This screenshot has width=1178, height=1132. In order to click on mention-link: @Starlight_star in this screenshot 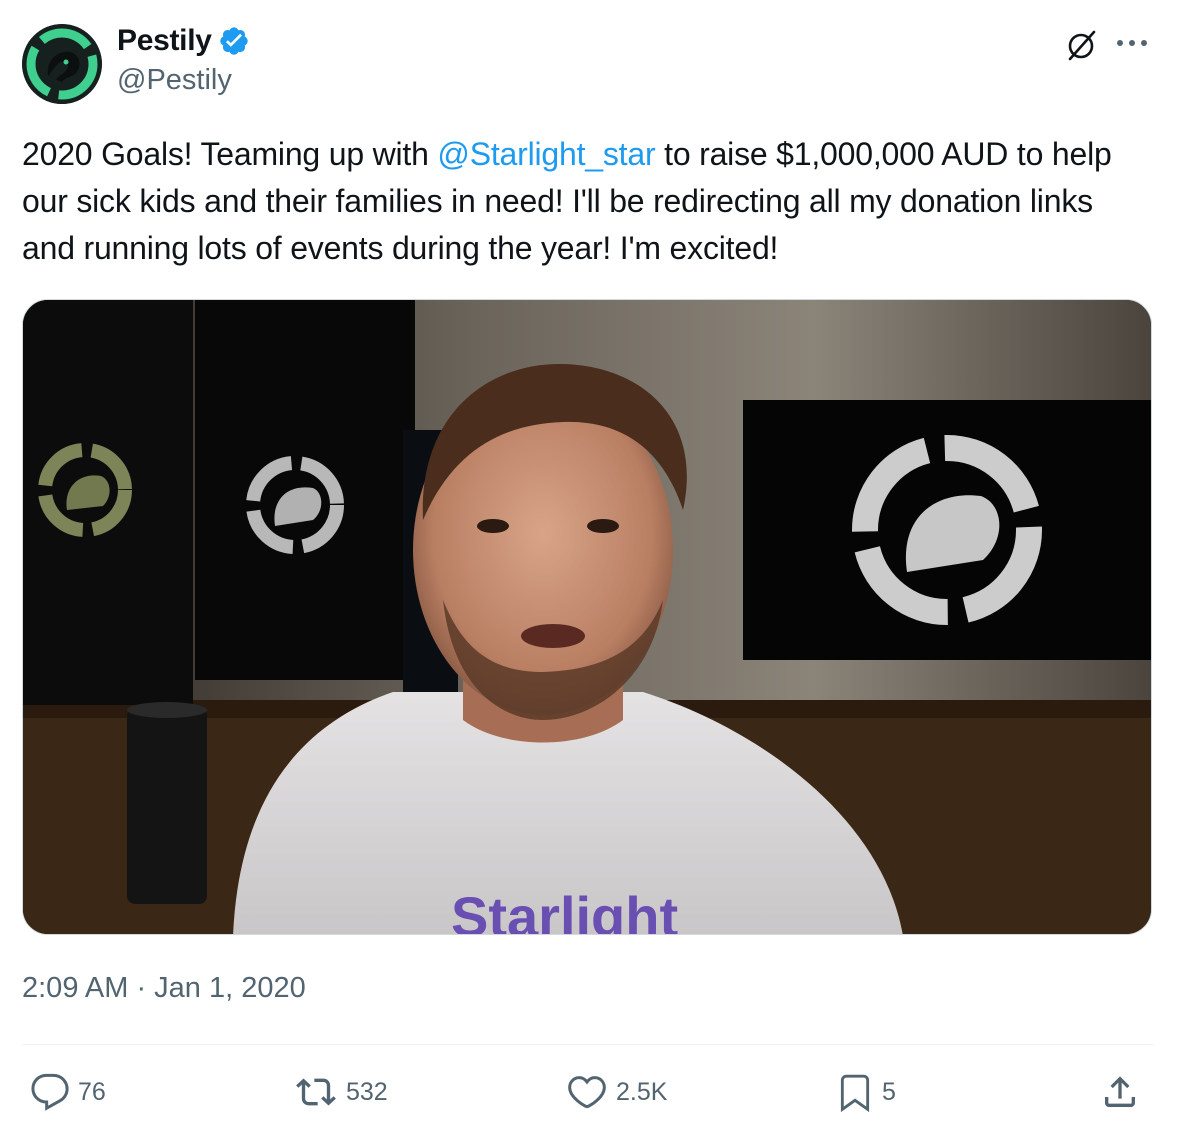, I will do `click(546, 154)`.